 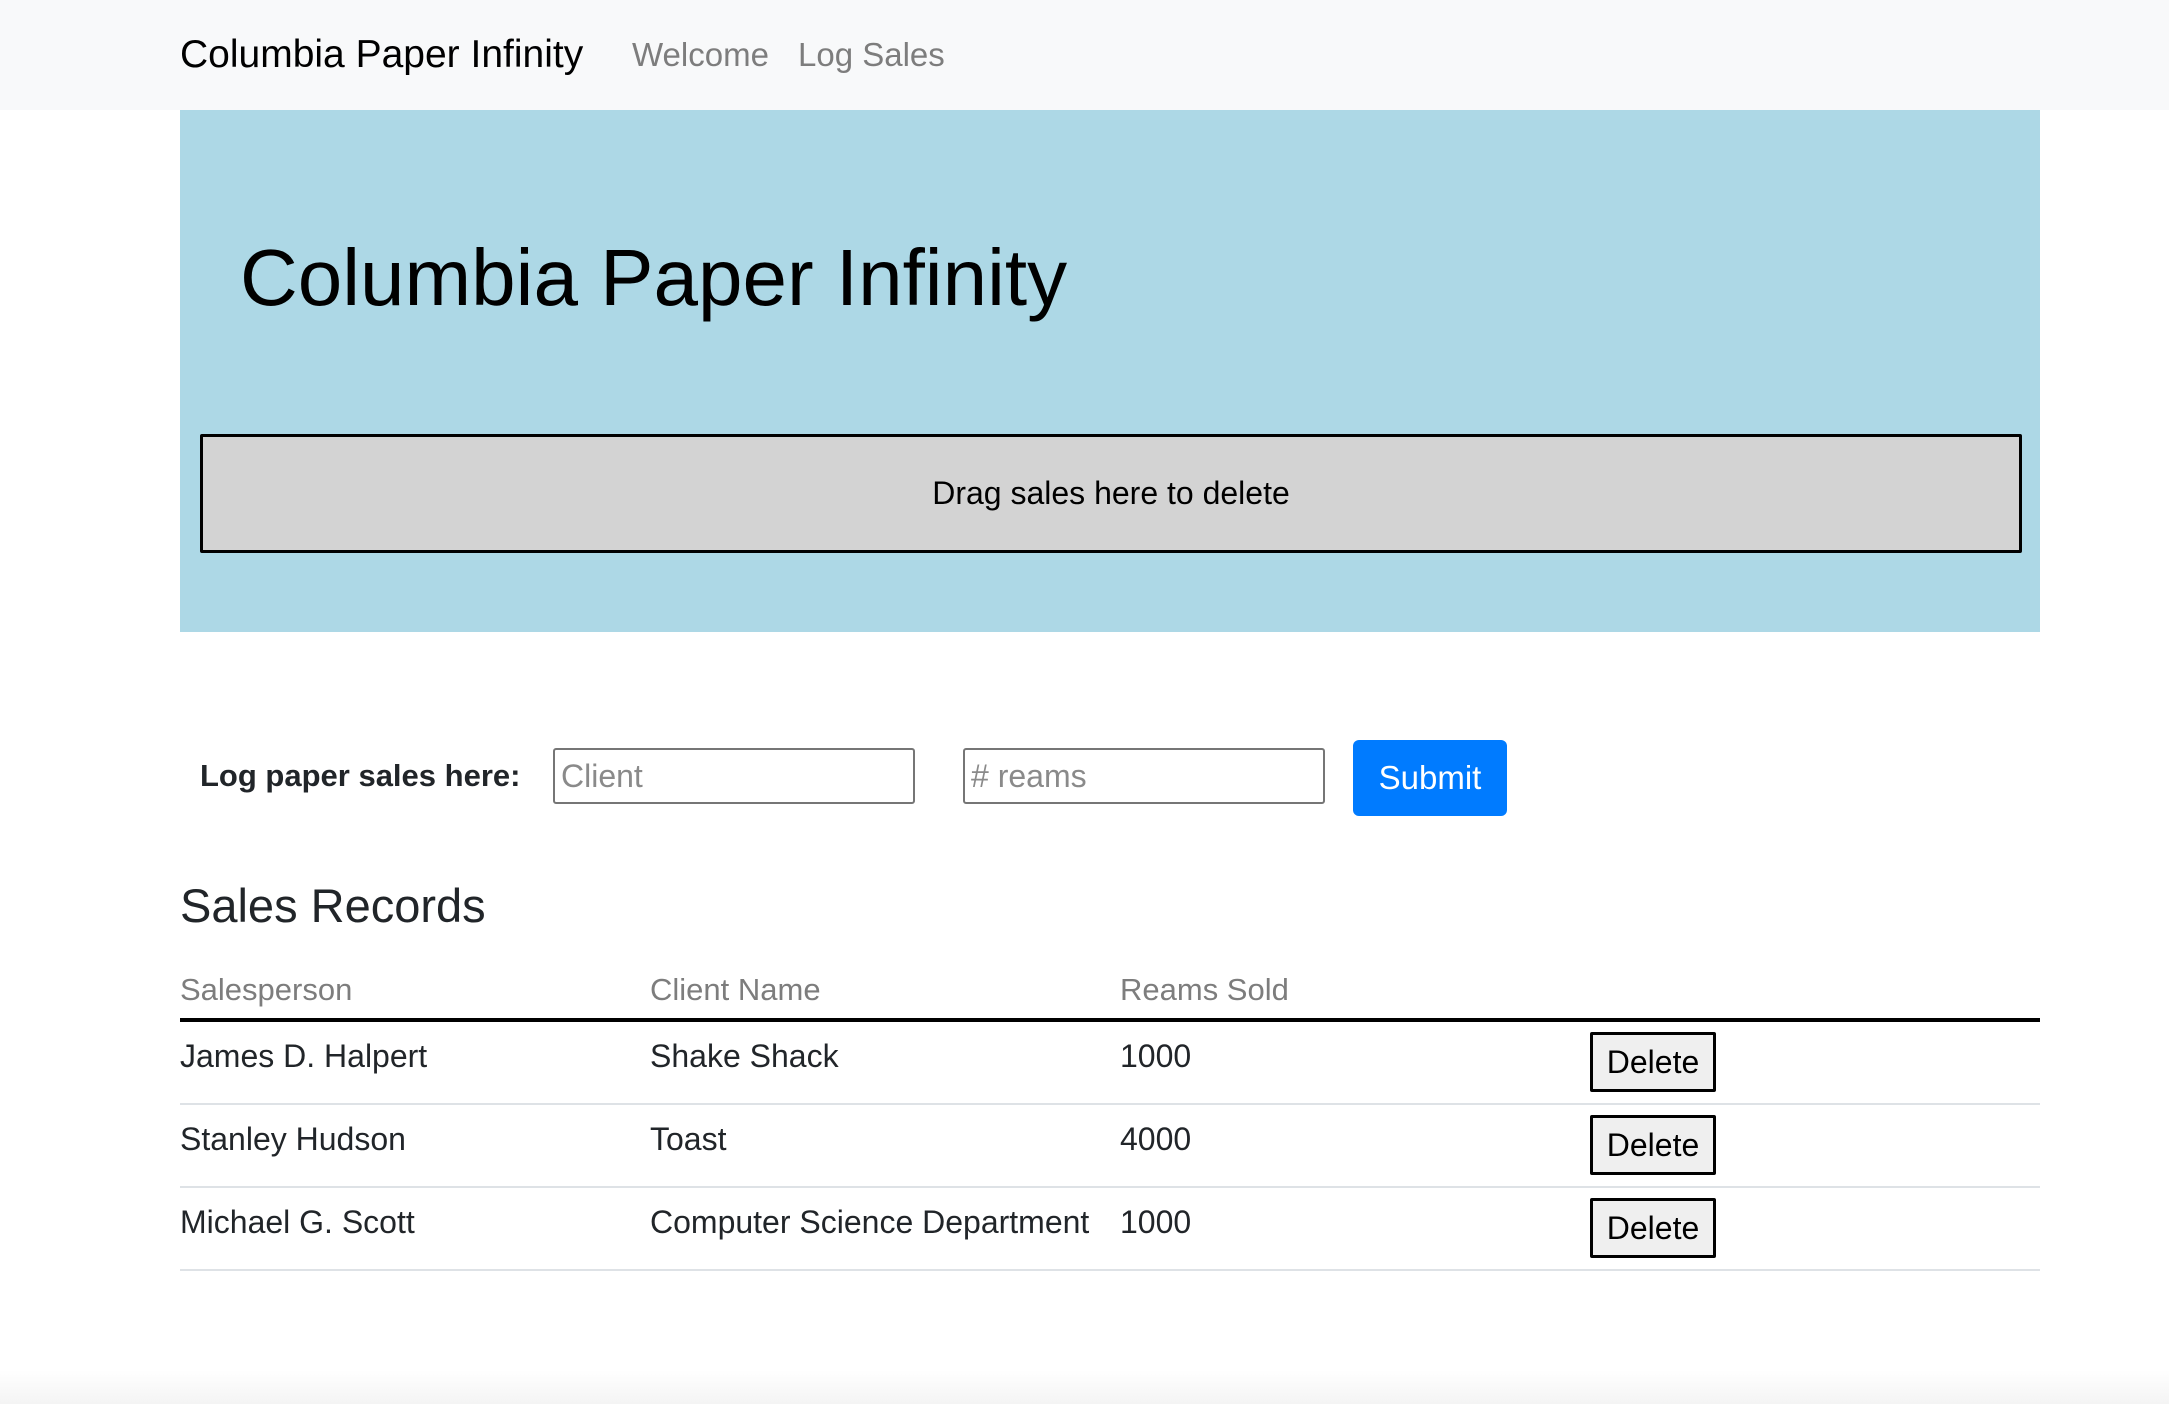 I want to click on column-header-reams-sold: Reams Sold, so click(x=1204, y=989).